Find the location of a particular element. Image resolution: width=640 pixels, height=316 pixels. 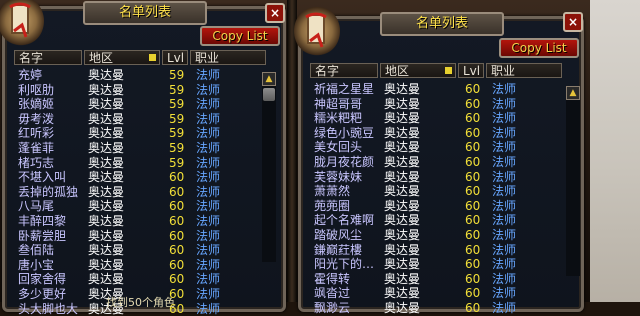

results-count: 找到50个角色 is located at coordinates (140, 302).